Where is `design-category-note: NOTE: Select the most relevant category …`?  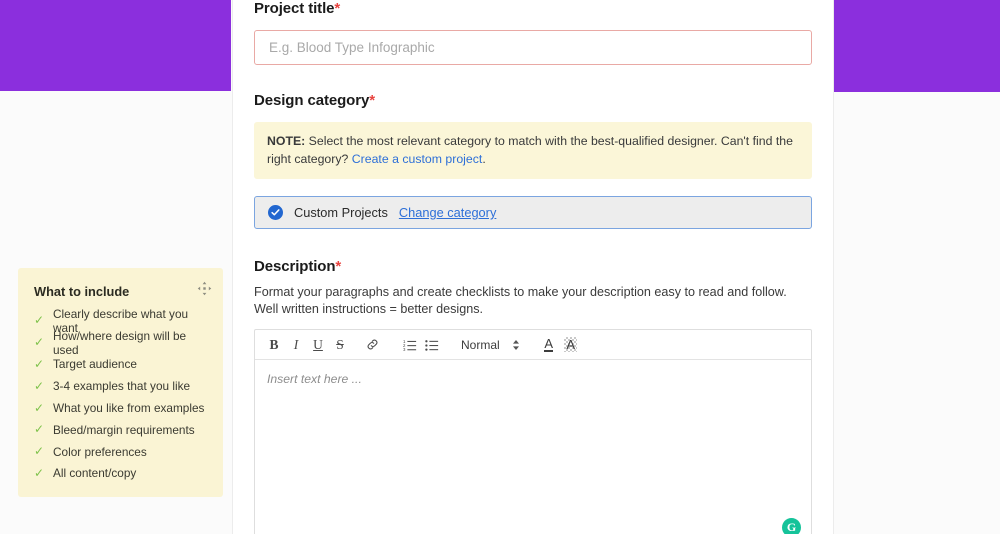
design-category-note: NOTE: Select the most relevant category … is located at coordinates (533, 150).